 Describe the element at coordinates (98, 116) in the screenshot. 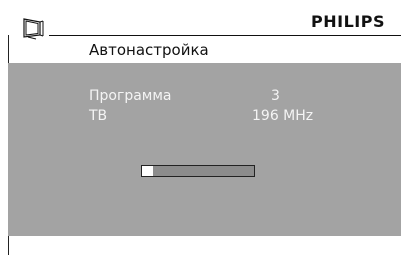

I see `tv-label: ТВ` at that location.